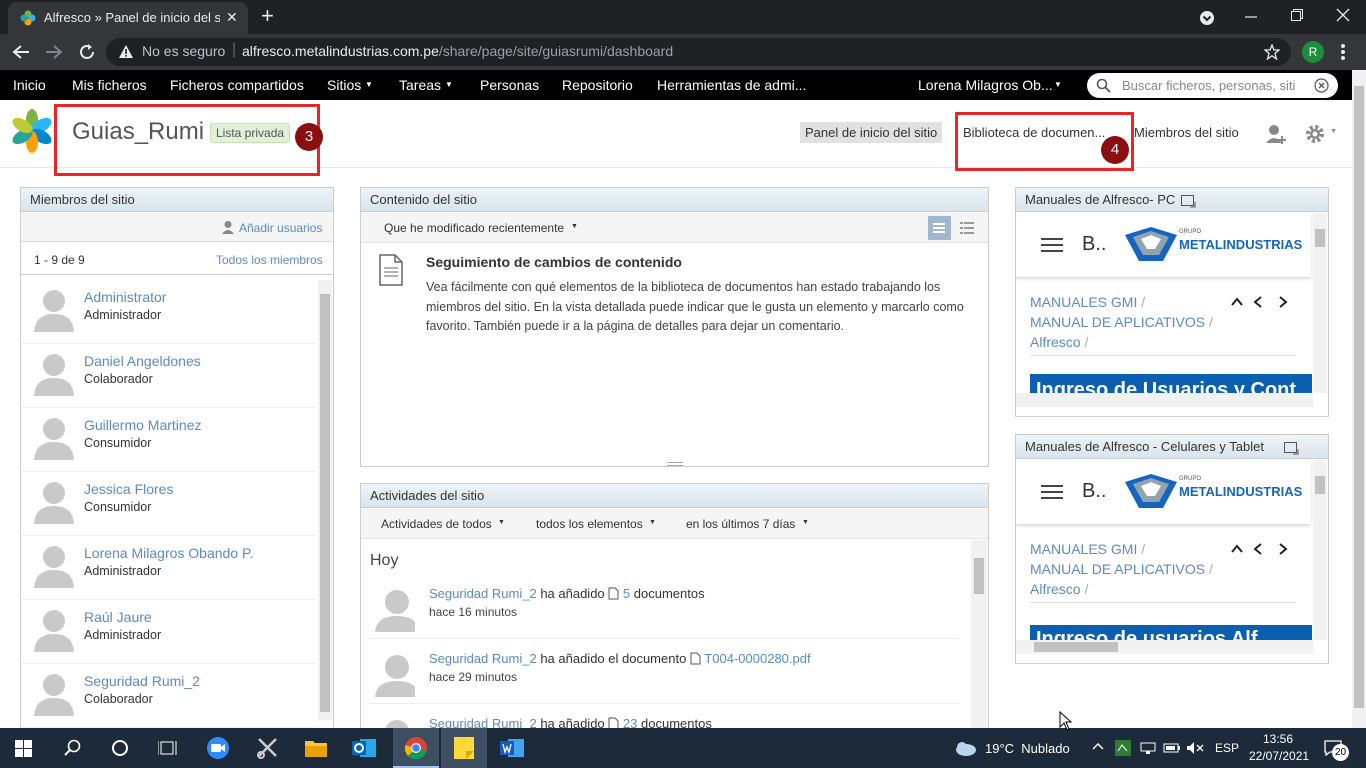 The width and height of the screenshot is (1366, 768). What do you see at coordinates (597, 85) in the screenshot?
I see `nav-repositorio: Repositorio` at bounding box center [597, 85].